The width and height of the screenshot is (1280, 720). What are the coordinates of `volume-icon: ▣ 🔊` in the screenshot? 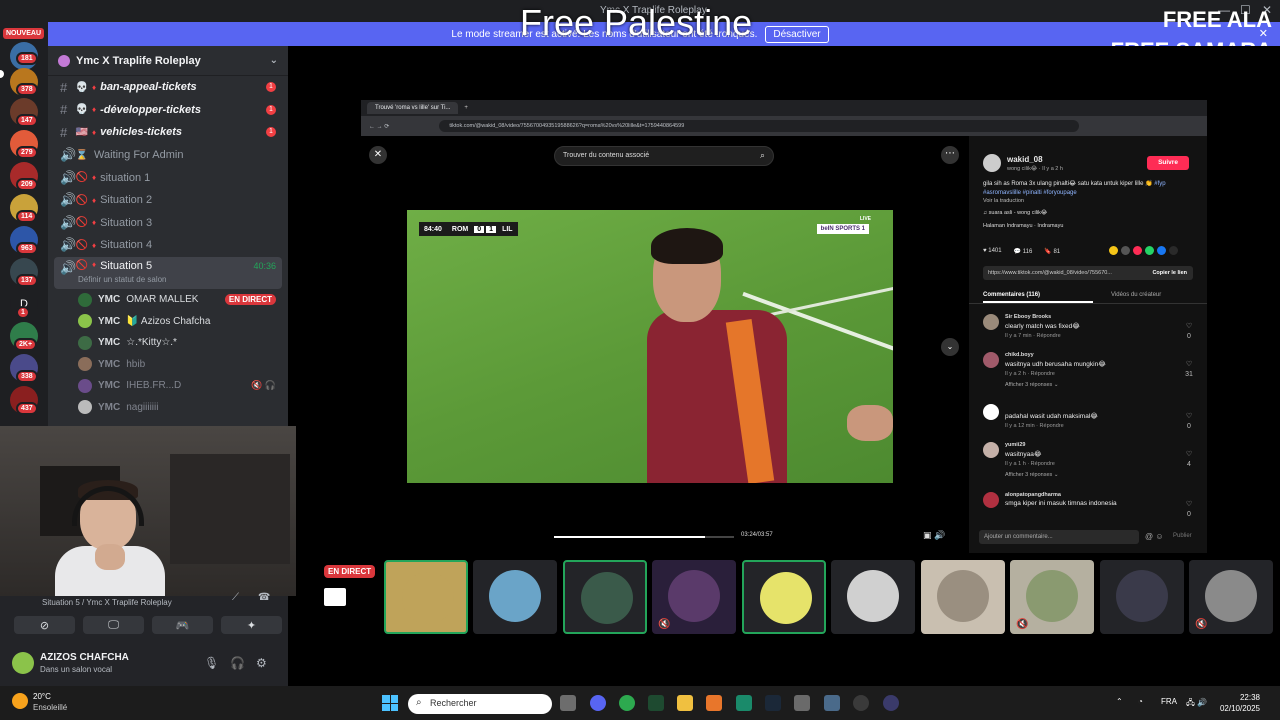 It's located at (934, 535).